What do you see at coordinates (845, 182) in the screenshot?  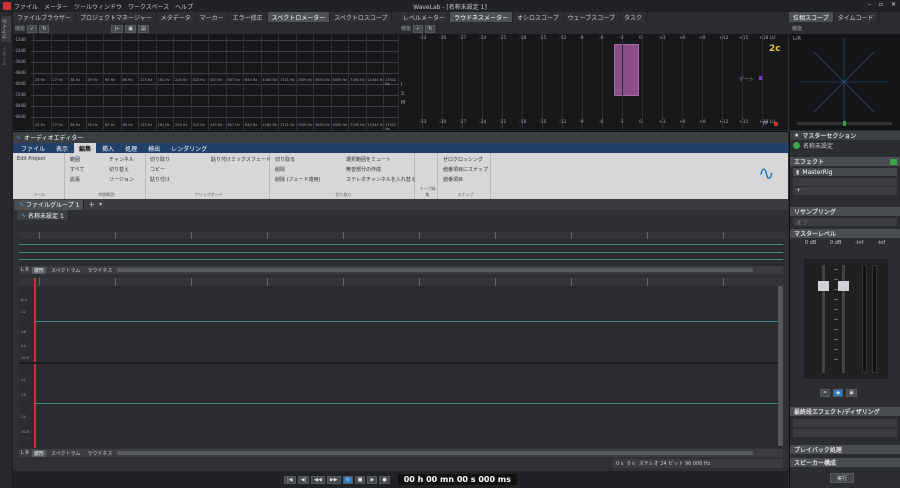 I see `effect-slot-empty` at bounding box center [845, 182].